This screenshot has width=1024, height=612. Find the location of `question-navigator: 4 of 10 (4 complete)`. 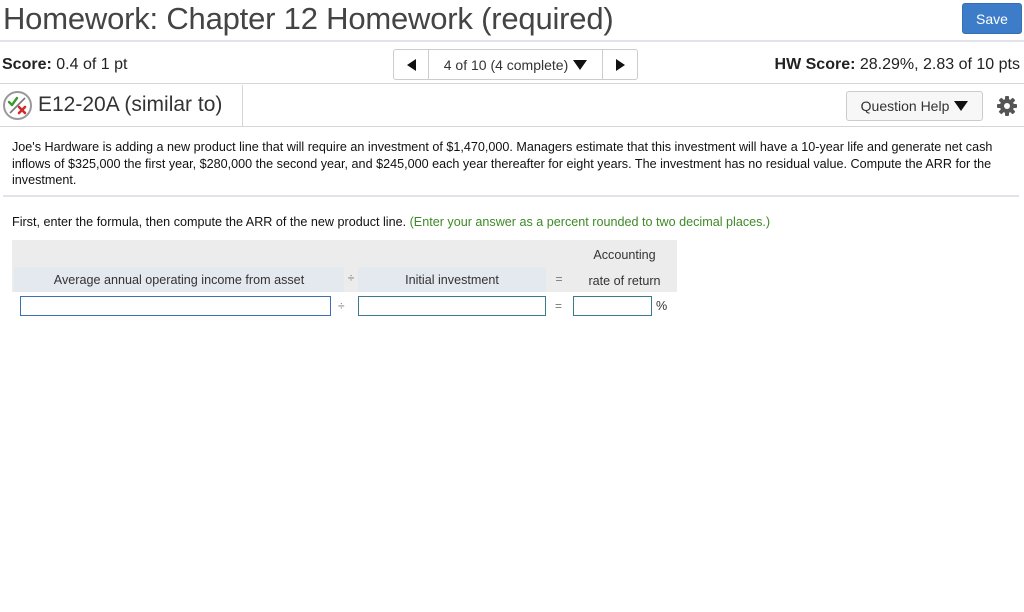

question-navigator: 4 of 10 (4 complete) is located at coordinates (515, 64).